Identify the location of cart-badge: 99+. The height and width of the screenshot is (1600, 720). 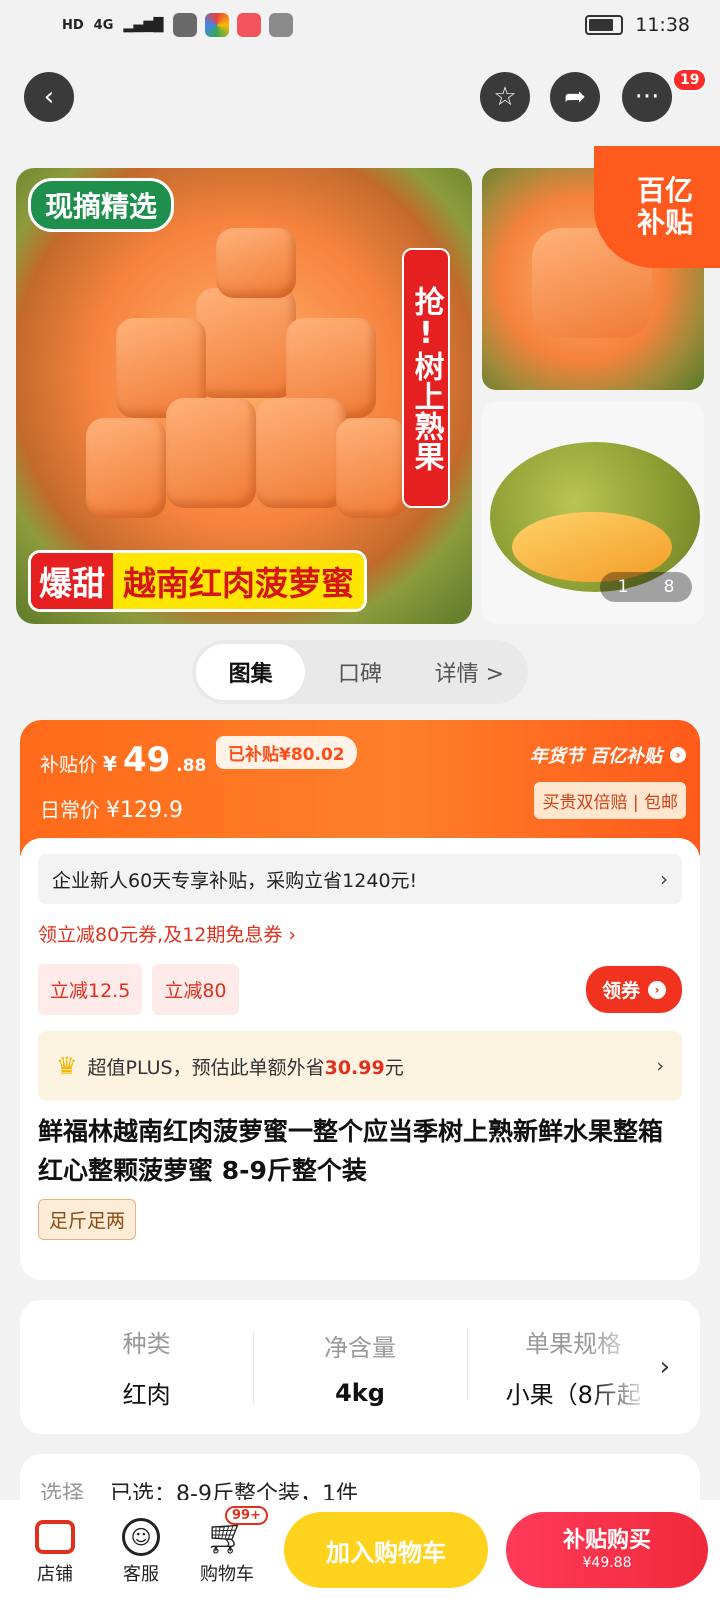
(246, 1515).